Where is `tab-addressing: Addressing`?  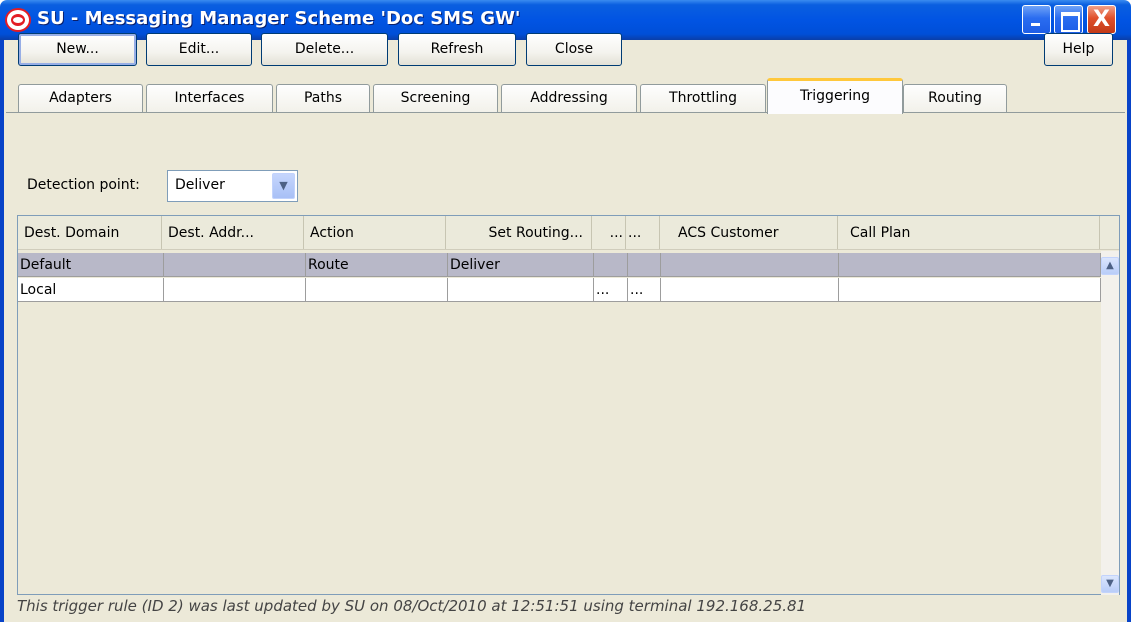
tab-addressing: Addressing is located at coordinates (569, 98).